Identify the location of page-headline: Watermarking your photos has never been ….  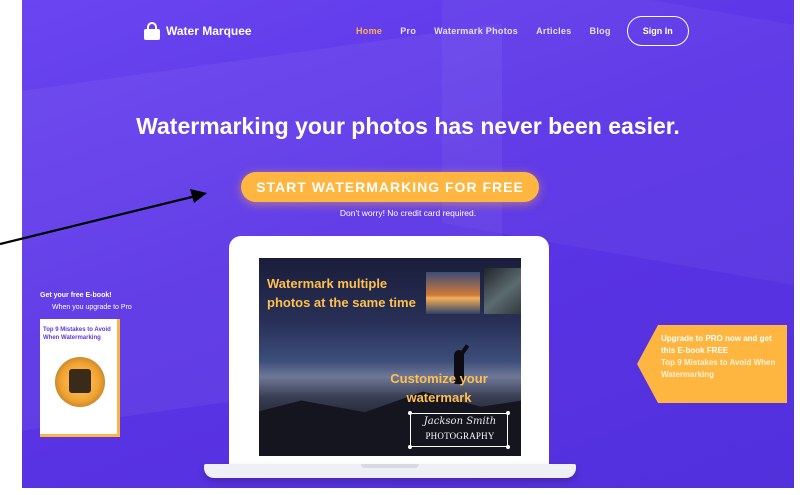
(408, 126).